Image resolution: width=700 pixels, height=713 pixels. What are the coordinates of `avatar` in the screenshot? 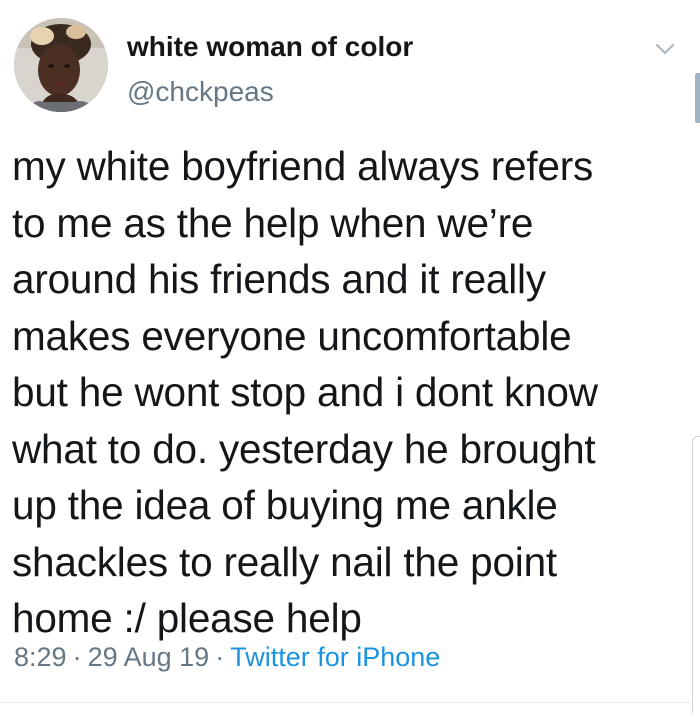 It's located at (61, 65).